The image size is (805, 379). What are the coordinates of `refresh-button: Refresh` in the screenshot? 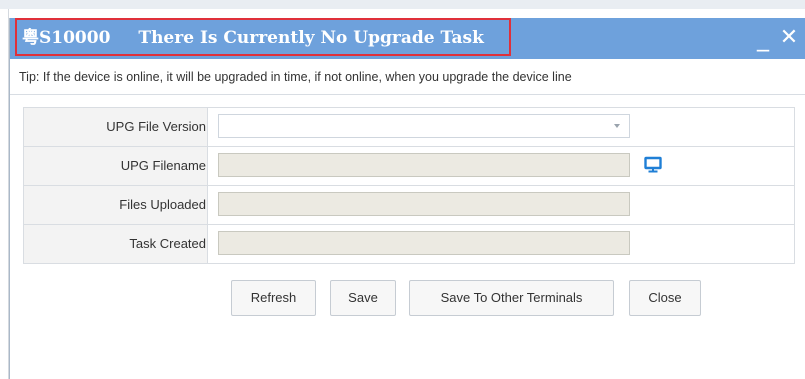 It's located at (273, 298).